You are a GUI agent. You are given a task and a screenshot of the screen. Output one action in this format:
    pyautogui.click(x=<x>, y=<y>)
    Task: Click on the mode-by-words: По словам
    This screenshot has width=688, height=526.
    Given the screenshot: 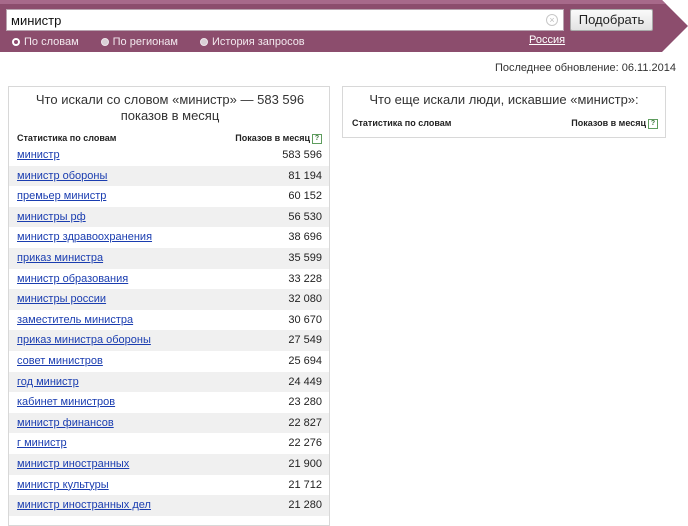 What is the action you would take?
    pyautogui.click(x=45, y=42)
    